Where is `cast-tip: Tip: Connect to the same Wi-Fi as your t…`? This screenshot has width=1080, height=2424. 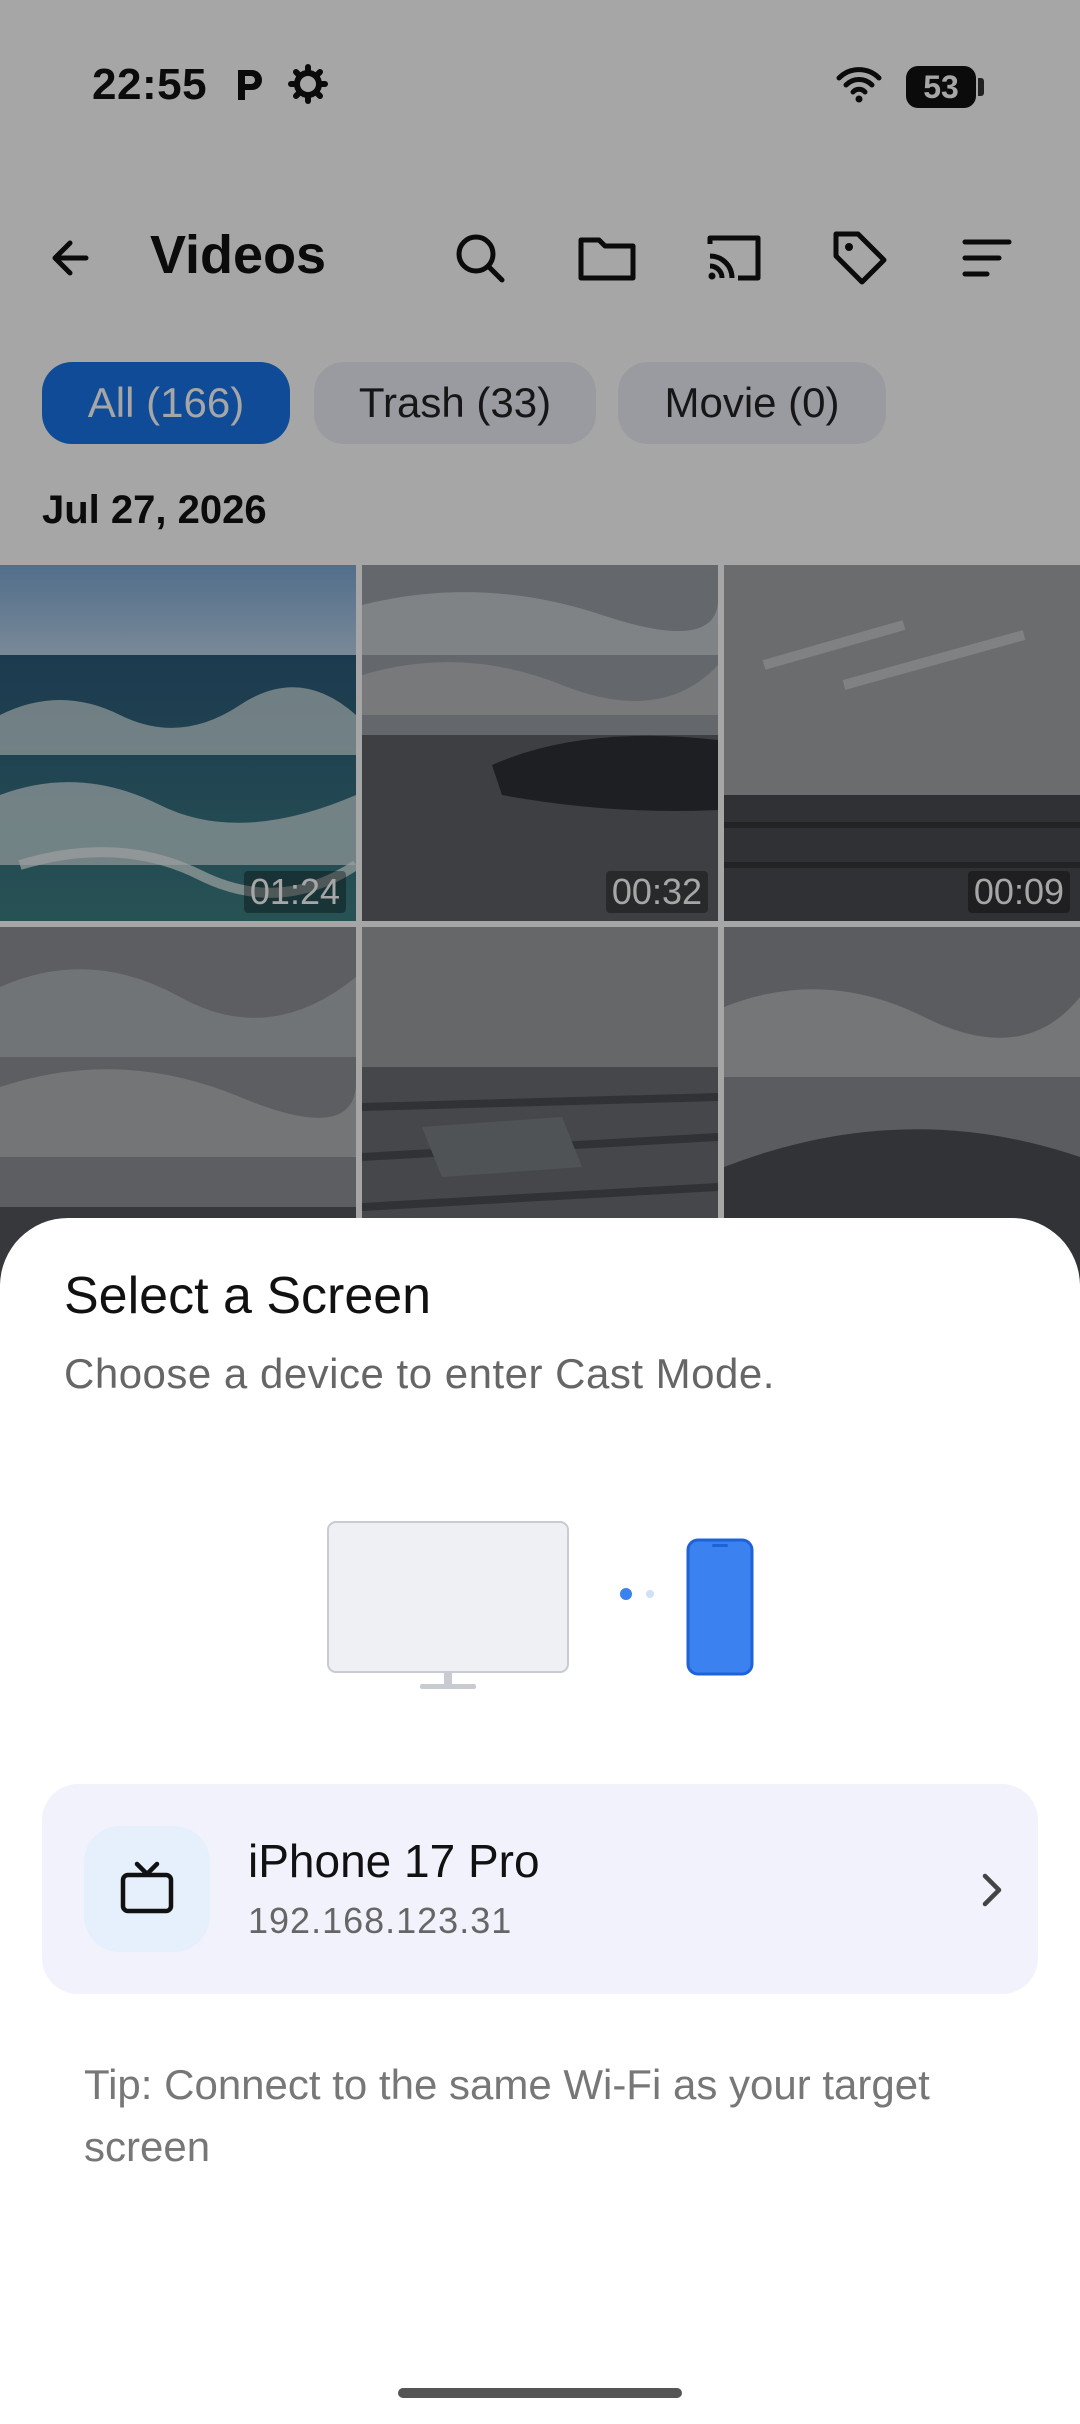 cast-tip: Tip: Connect to the same Wi-Fi as your t… is located at coordinates (507, 2115).